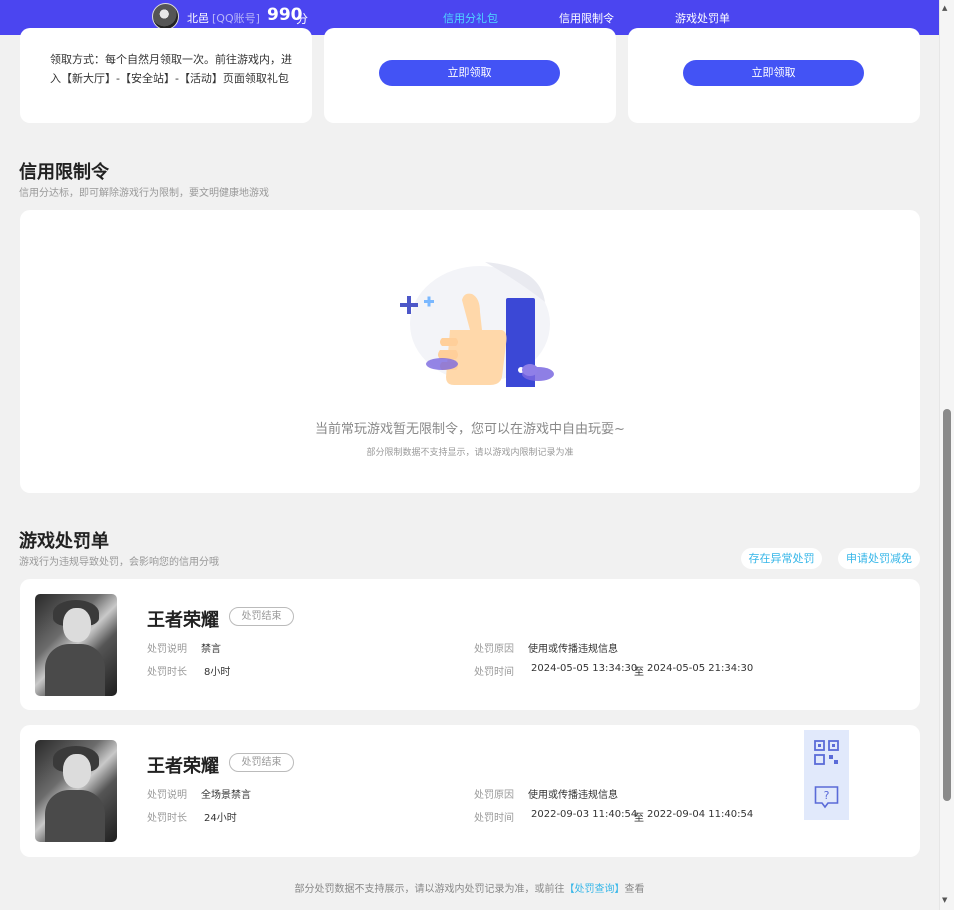  Describe the element at coordinates (944, 8) in the screenshot. I see `scroll-up-arrow: ▲` at that location.